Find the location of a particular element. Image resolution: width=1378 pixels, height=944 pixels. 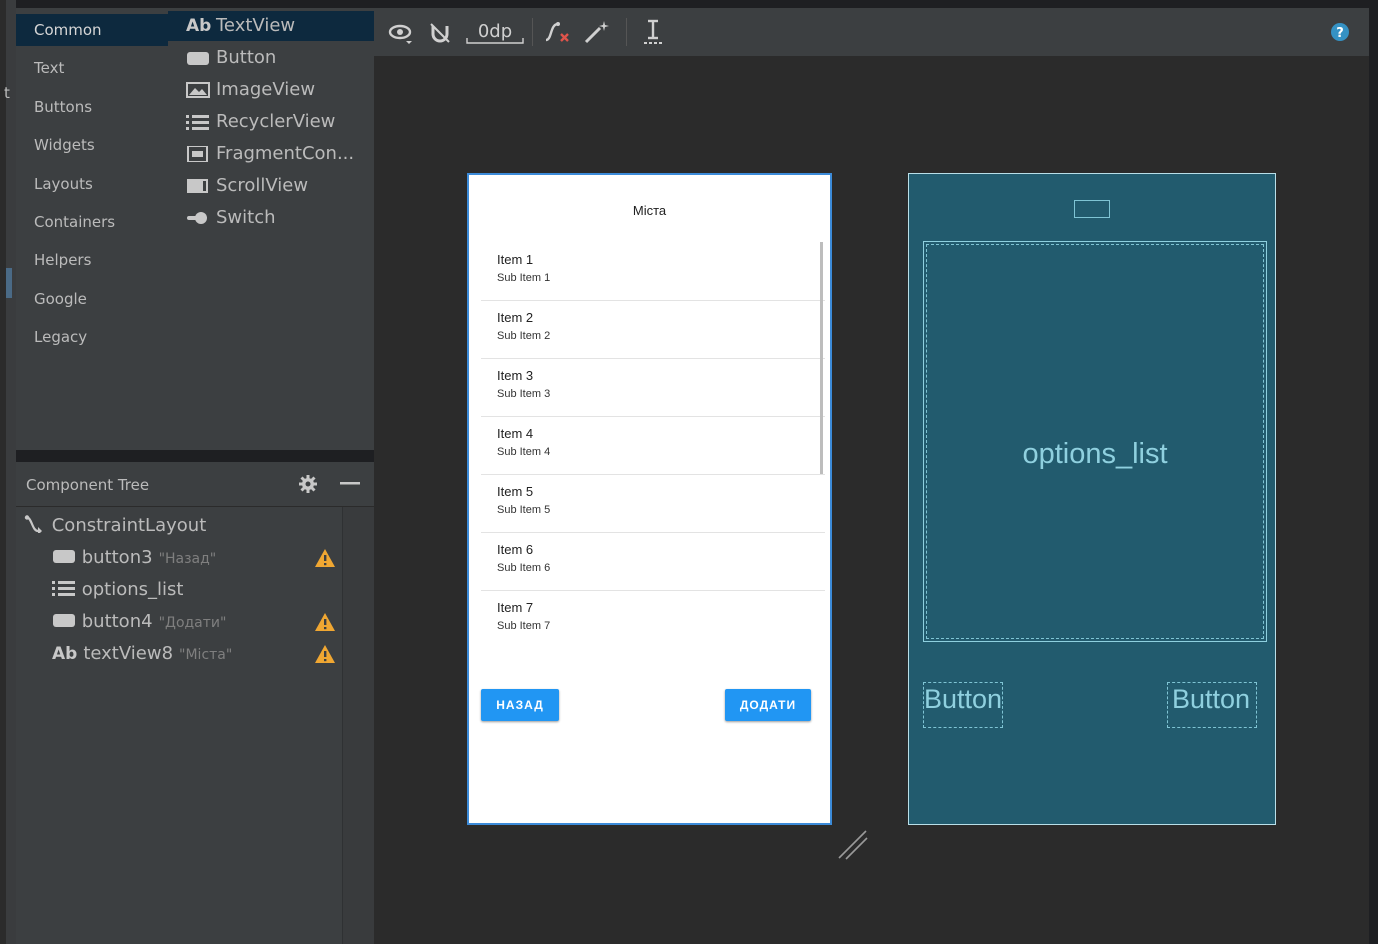

blueprint-textview is located at coordinates (1092, 209).